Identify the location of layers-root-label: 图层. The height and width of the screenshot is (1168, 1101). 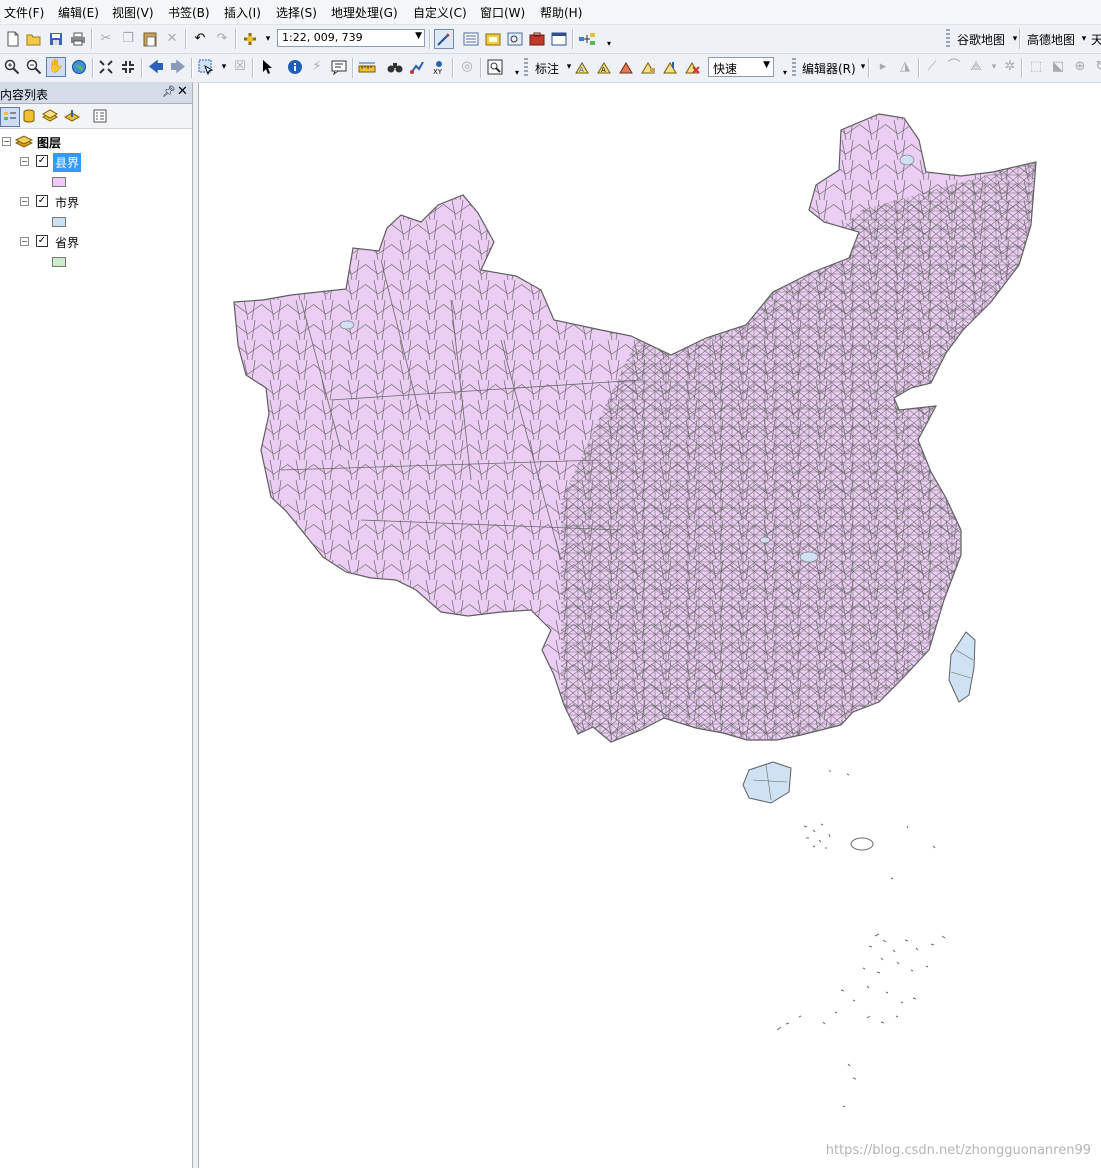
(49, 142).